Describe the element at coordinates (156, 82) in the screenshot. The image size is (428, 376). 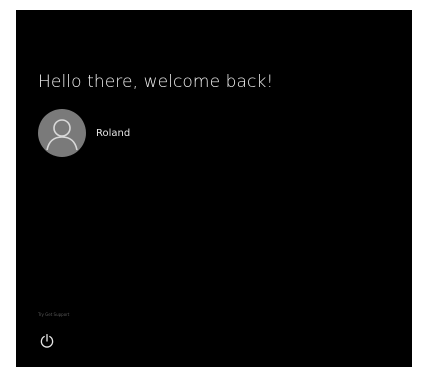
I see `welcome-heading: Hello there, welcome back!` at that location.